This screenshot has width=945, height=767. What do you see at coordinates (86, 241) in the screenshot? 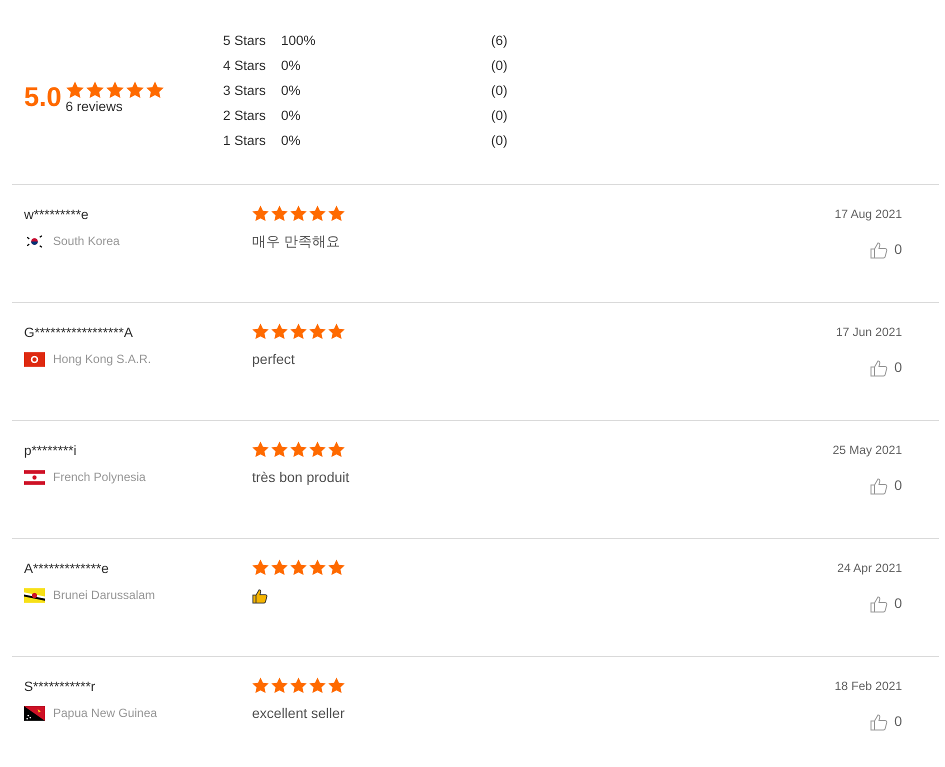
I see `country-name: South Korea` at bounding box center [86, 241].